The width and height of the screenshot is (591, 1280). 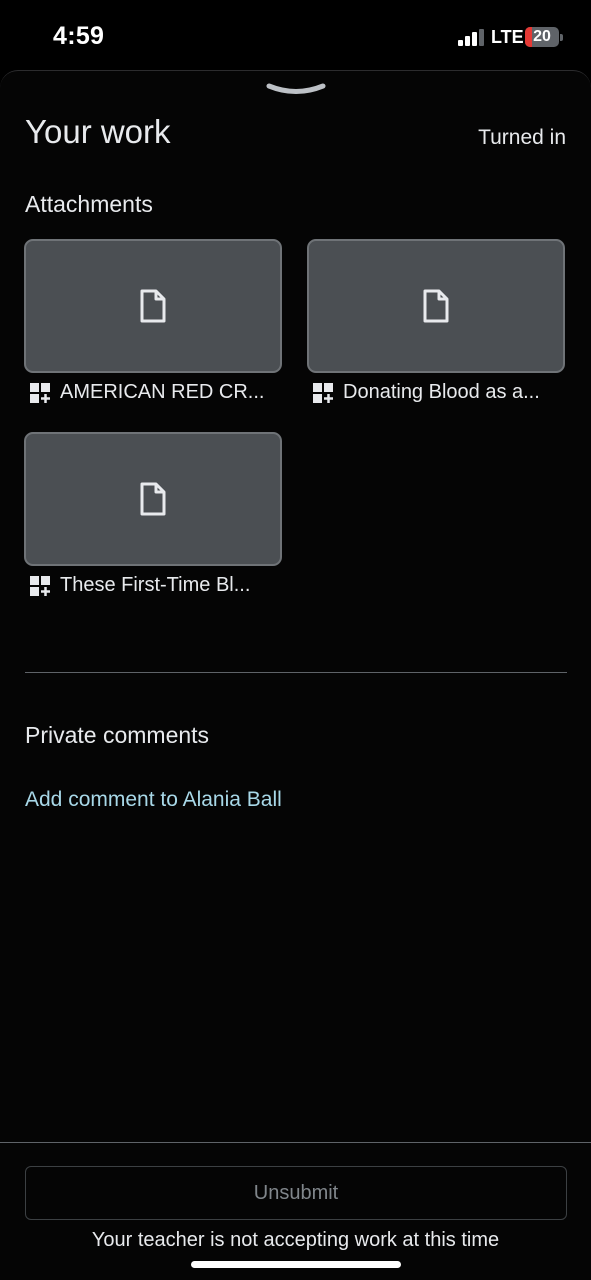 What do you see at coordinates (522, 137) in the screenshot?
I see `status-label: Turned in` at bounding box center [522, 137].